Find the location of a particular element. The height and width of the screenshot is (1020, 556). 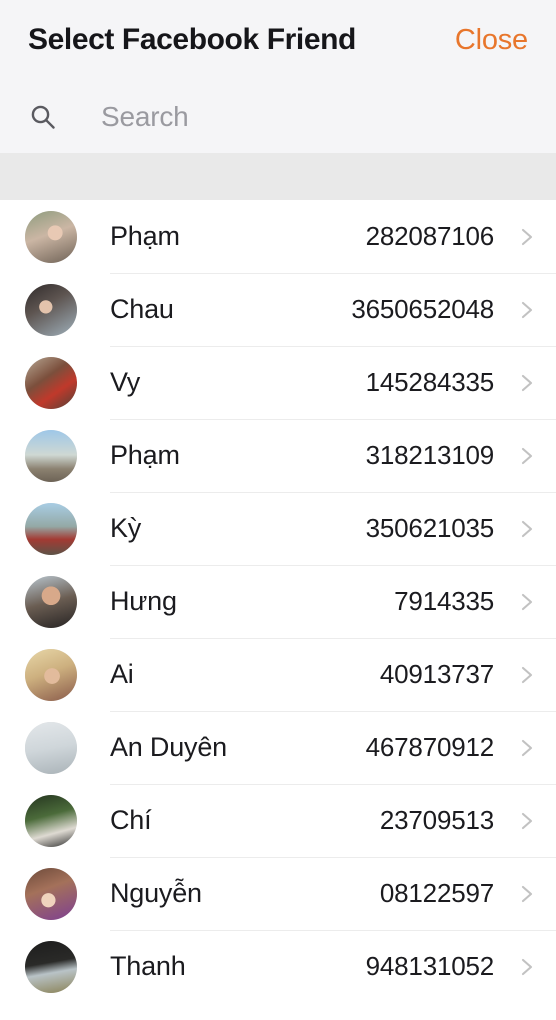

header-bar: Select Facebook Friend Close is located at coordinates (278, 40).